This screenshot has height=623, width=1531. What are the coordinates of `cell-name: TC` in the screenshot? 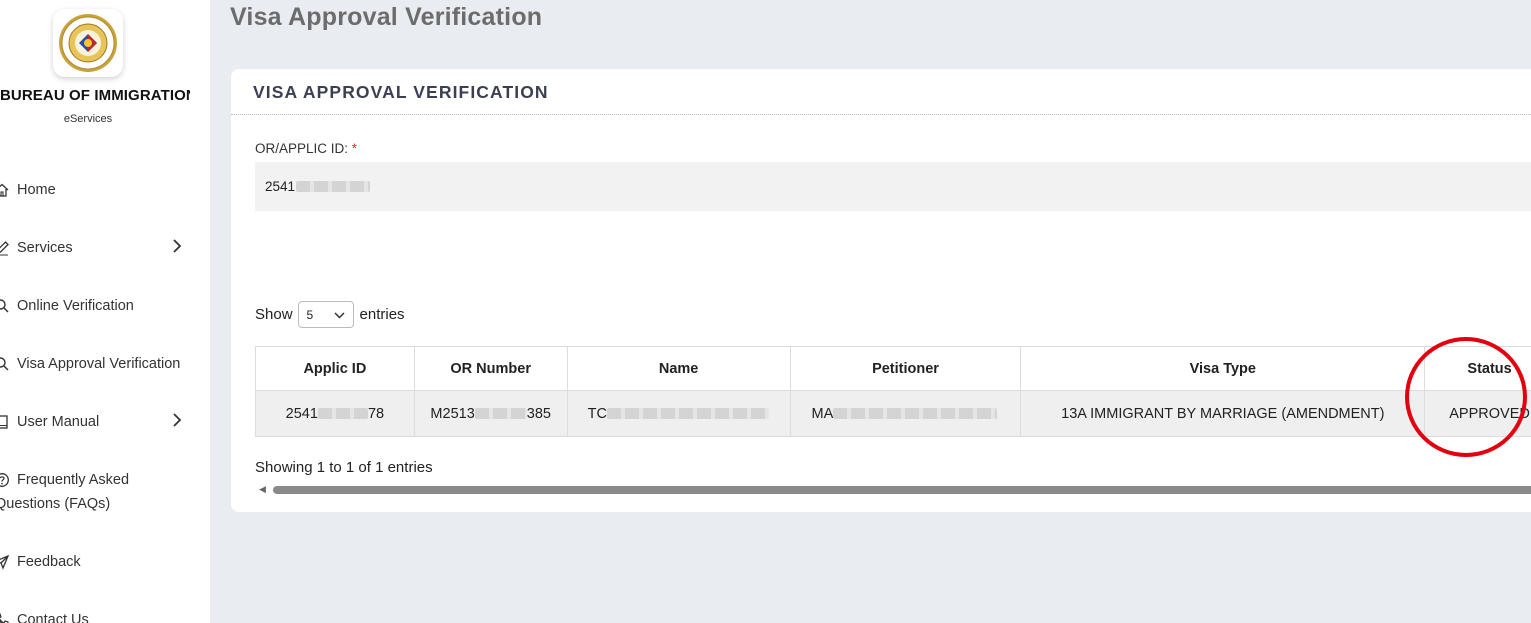 It's located at (678, 413).